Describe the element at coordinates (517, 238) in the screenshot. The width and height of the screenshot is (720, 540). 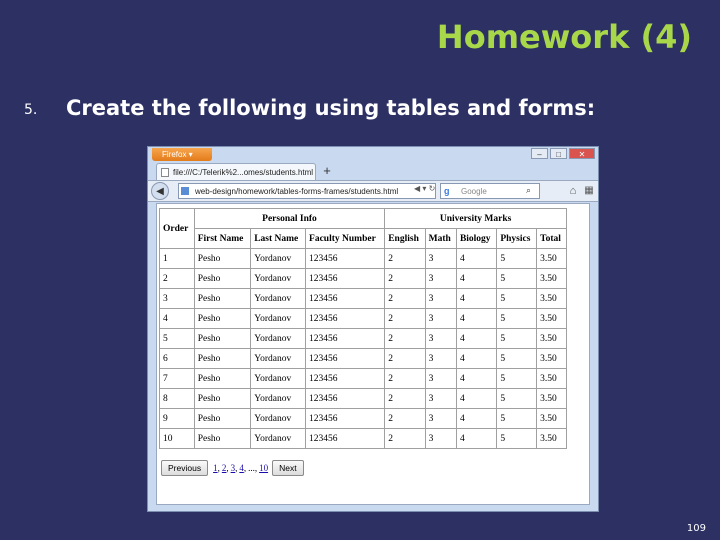
I see `column-header: Physics` at that location.